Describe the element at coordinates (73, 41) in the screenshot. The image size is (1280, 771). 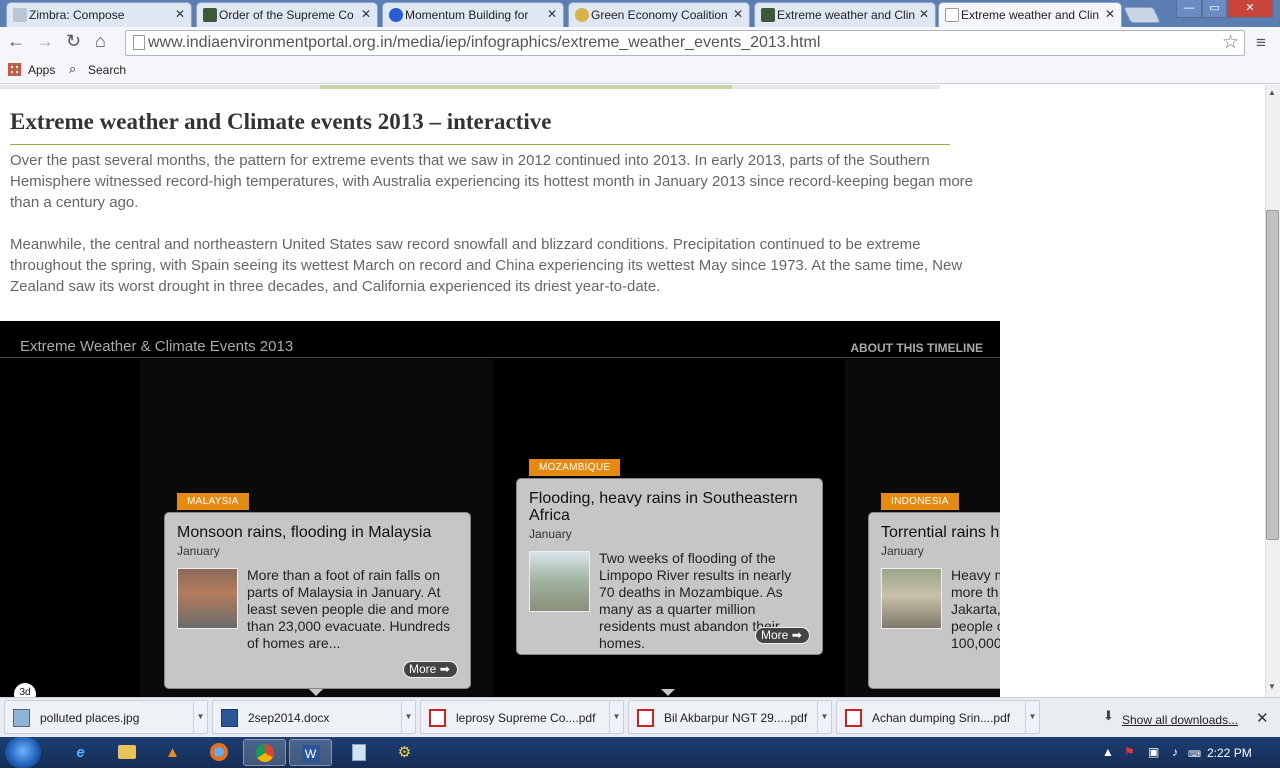
I see `reload-icon: ↻` at that location.